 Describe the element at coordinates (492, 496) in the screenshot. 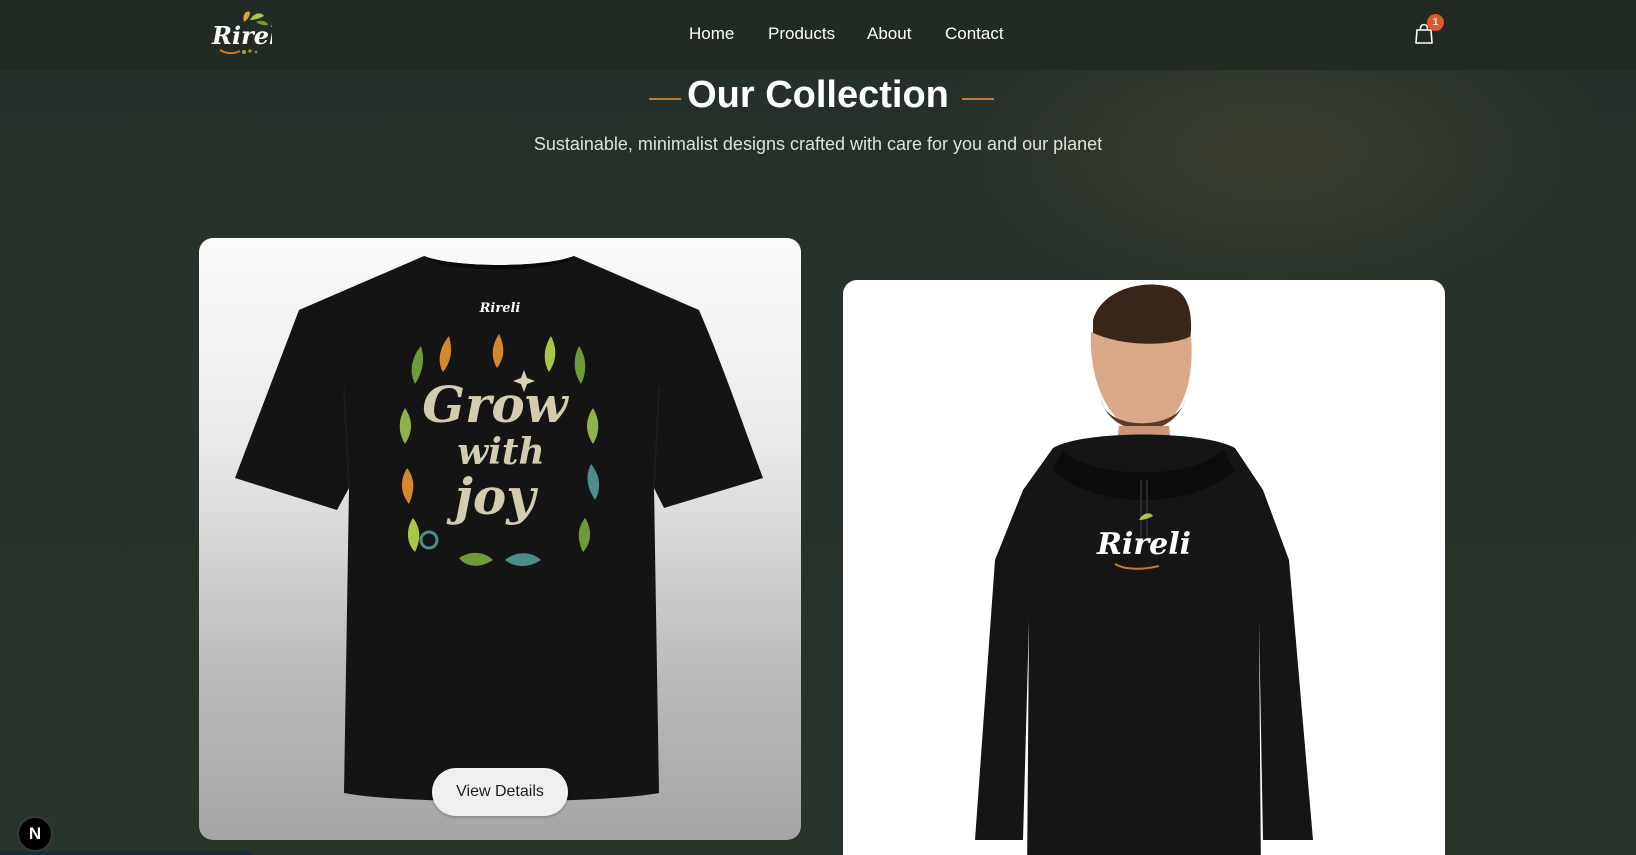

I see `svg-text: joy` at that location.